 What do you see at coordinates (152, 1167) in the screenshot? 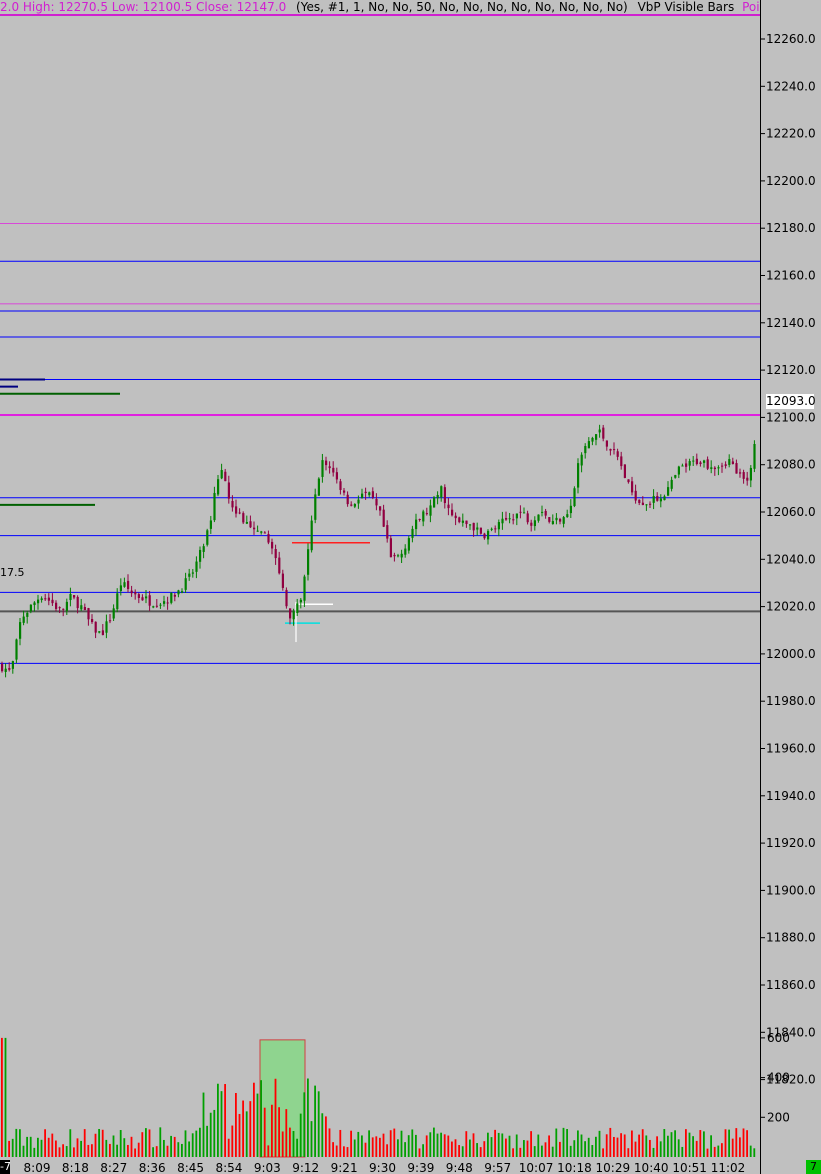
I see `time-tick-label: 8:36` at bounding box center [152, 1167].